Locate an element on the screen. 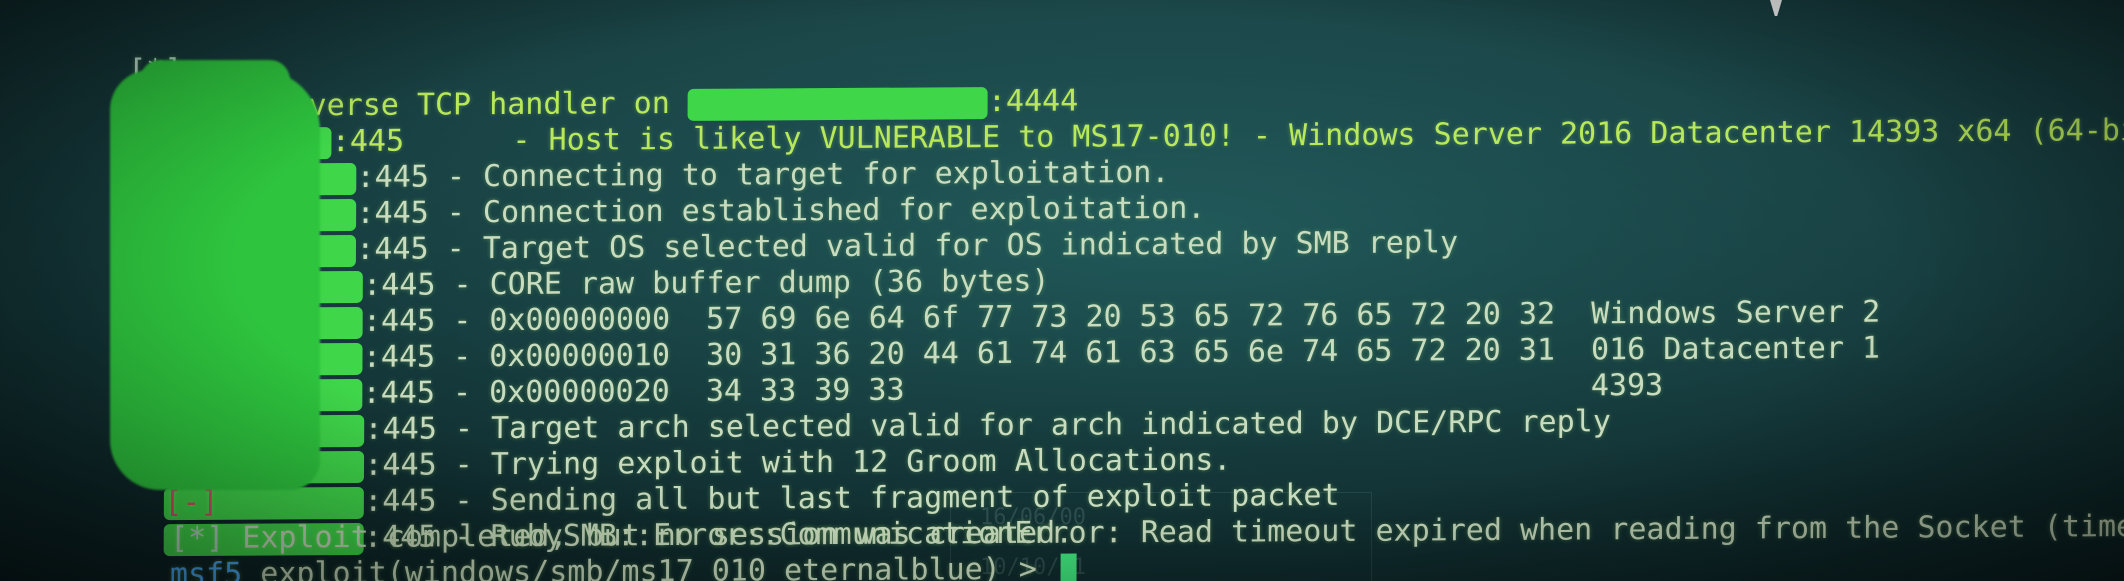 This screenshot has width=2124, height=581. log-port: :4444 is located at coordinates (1033, 101).